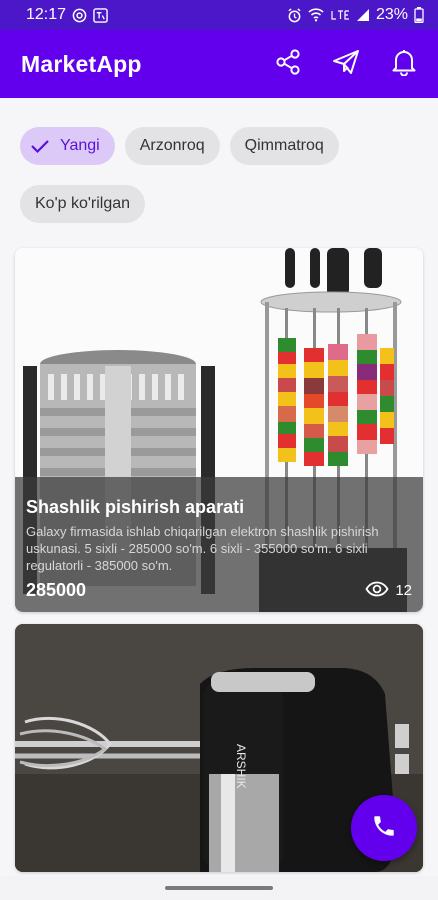 The image size is (438, 900). I want to click on bell-icon, so click(404, 64).